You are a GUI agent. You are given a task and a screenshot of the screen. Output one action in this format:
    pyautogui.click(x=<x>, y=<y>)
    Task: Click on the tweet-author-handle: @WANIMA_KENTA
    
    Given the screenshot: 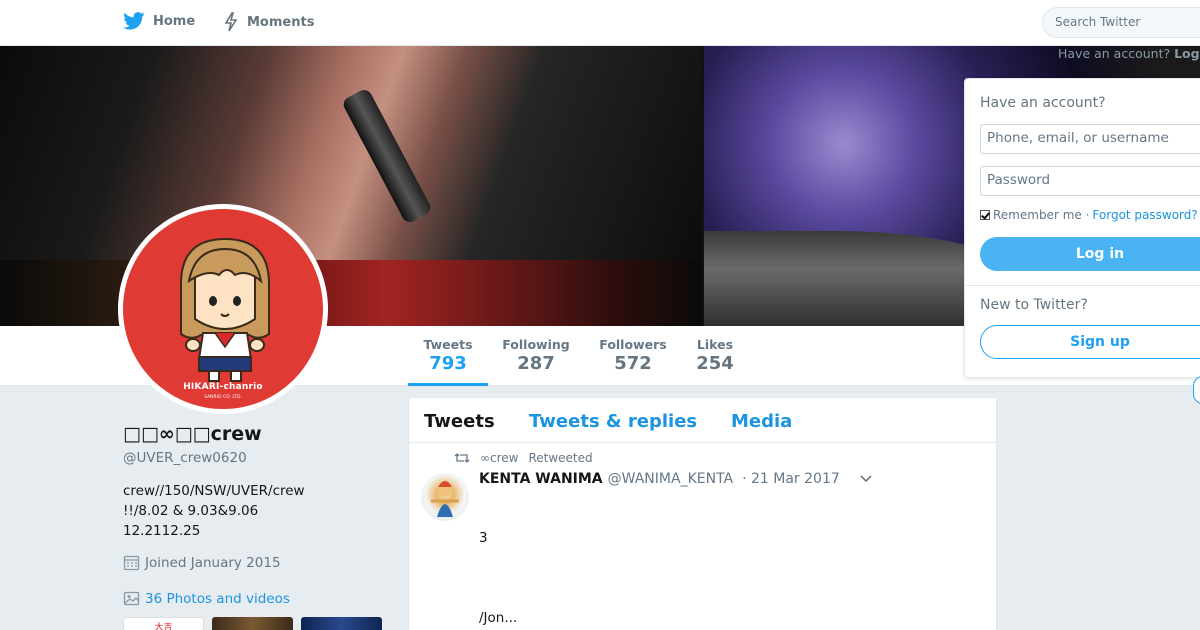 What is the action you would take?
    pyautogui.click(x=670, y=479)
    